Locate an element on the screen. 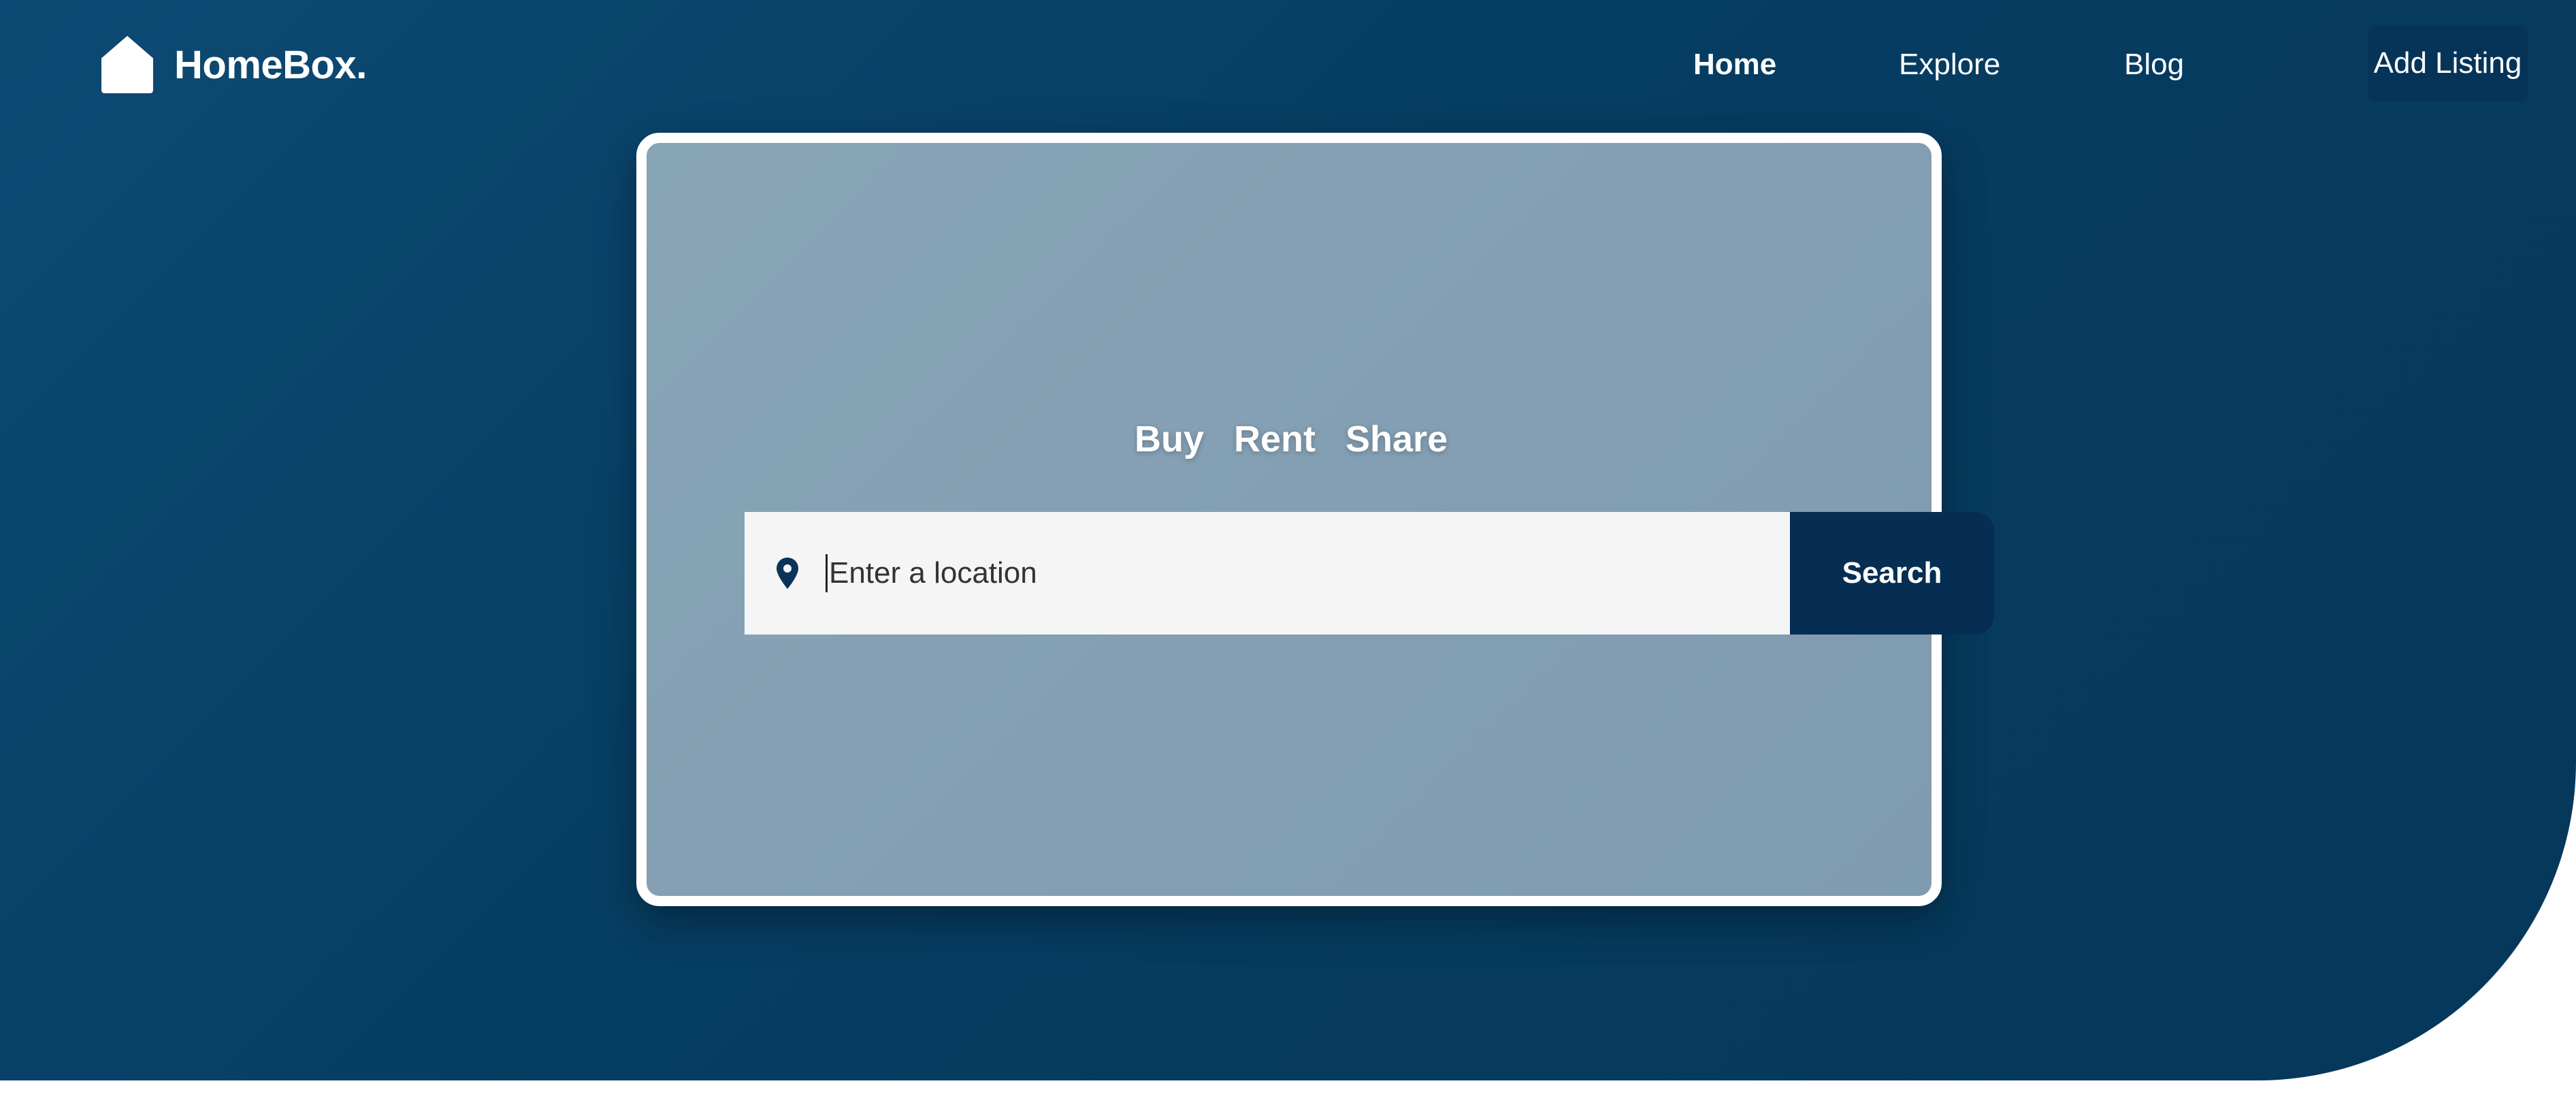  nav-blog-link: Blog is located at coordinates (2154, 65).